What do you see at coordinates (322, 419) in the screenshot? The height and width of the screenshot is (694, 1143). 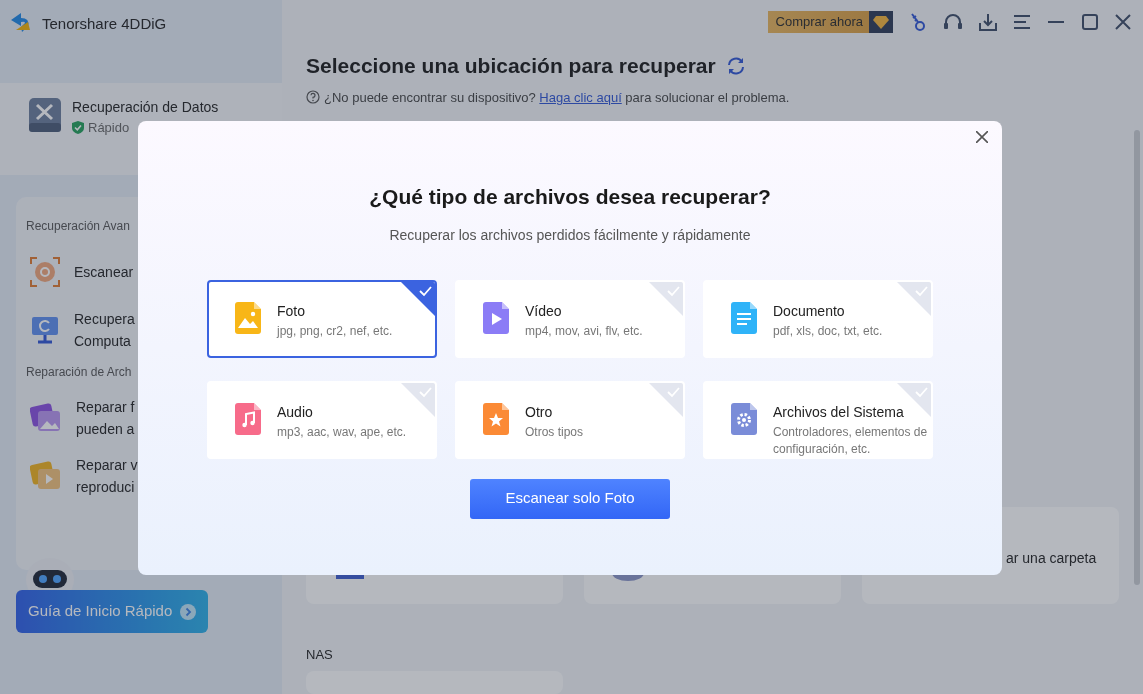 I see `file-type-option: Audio mp3, aac, wav, ape, etc.` at bounding box center [322, 419].